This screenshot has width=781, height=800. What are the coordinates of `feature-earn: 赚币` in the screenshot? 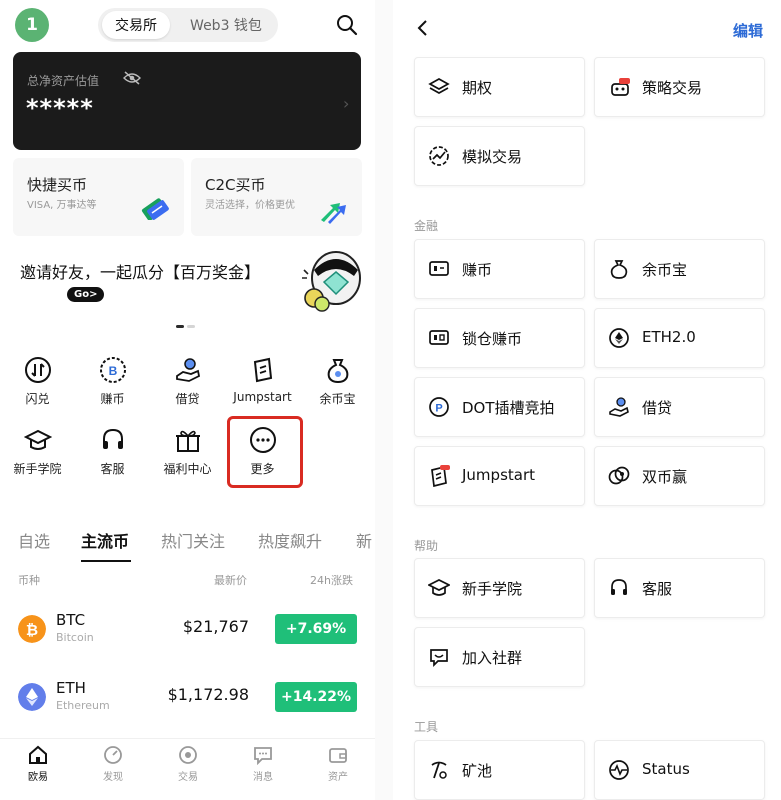 It's located at (499, 269).